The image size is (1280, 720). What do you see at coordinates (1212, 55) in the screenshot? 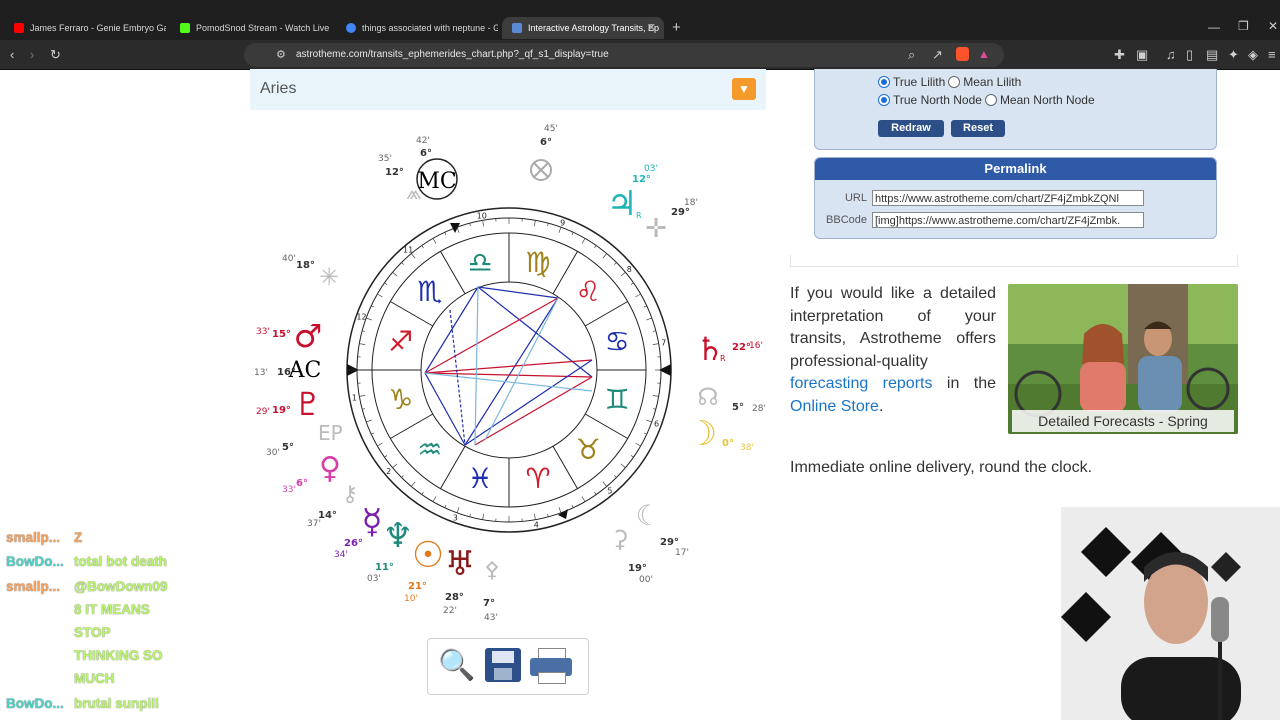
I see `wallet-icon: ▤` at bounding box center [1212, 55].